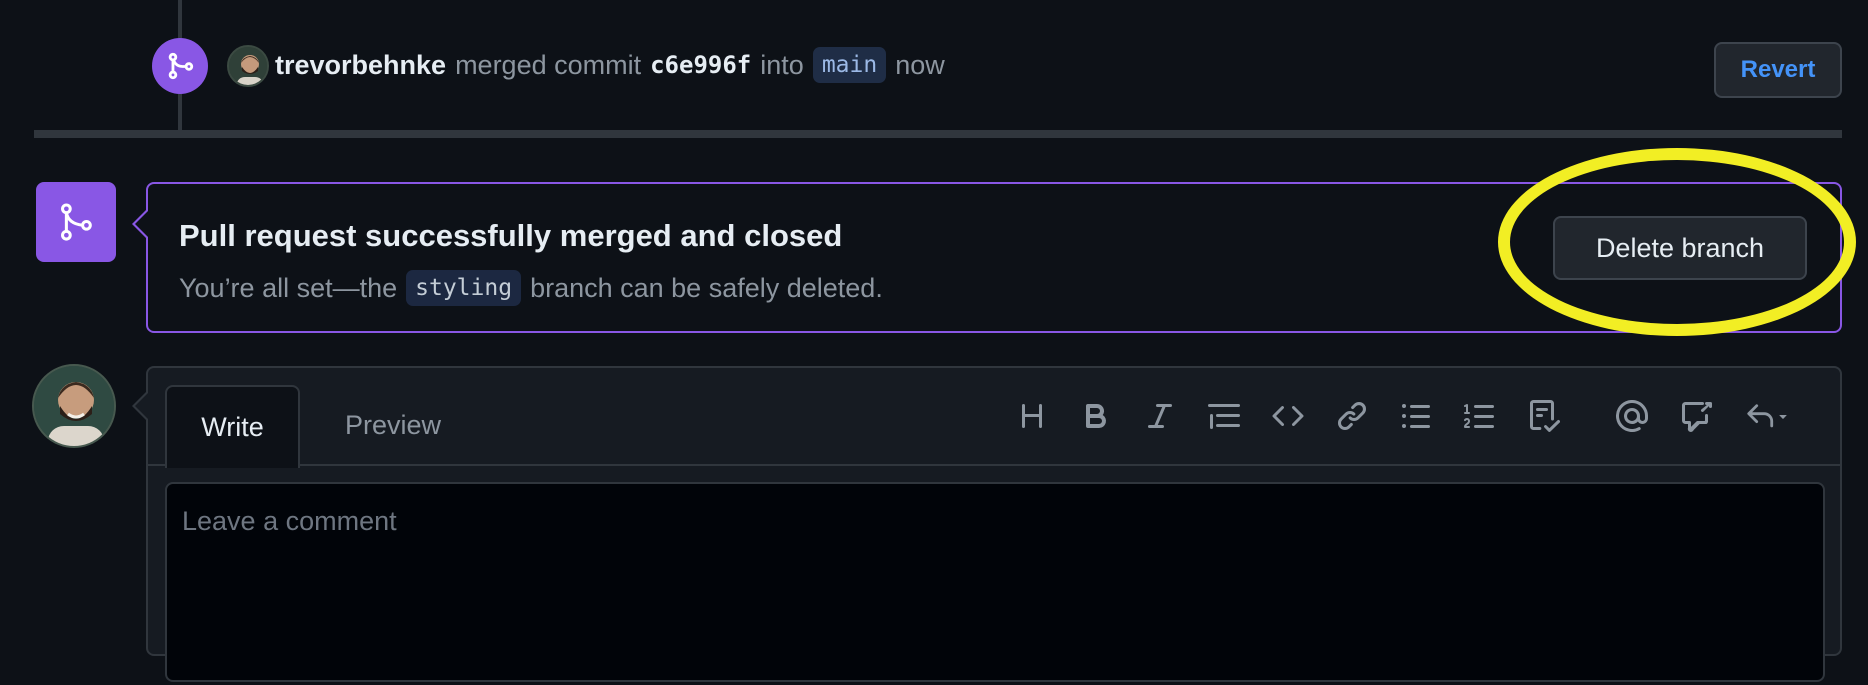 The image size is (1868, 685). Describe the element at coordinates (1416, 416) in the screenshot. I see `unordered-list-icon` at that location.